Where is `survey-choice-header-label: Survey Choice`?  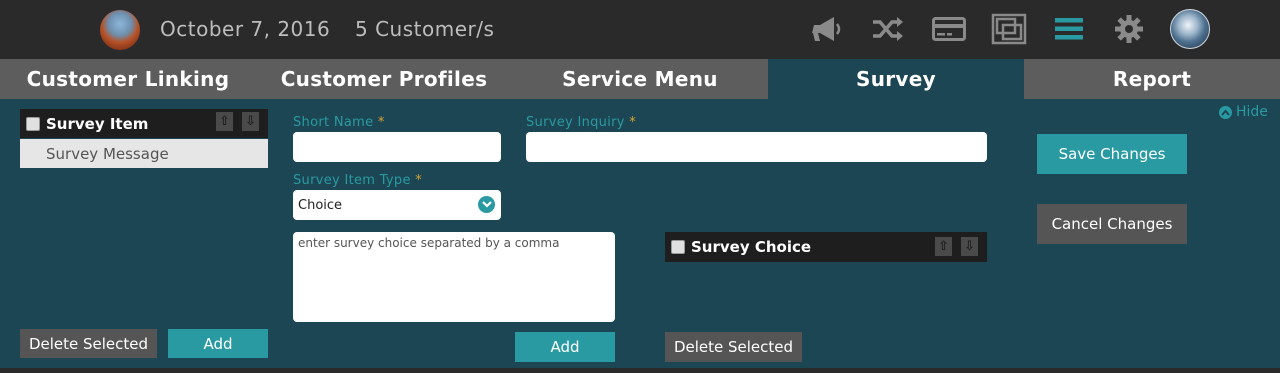
survey-choice-header-label: Survey Choice is located at coordinates (751, 247).